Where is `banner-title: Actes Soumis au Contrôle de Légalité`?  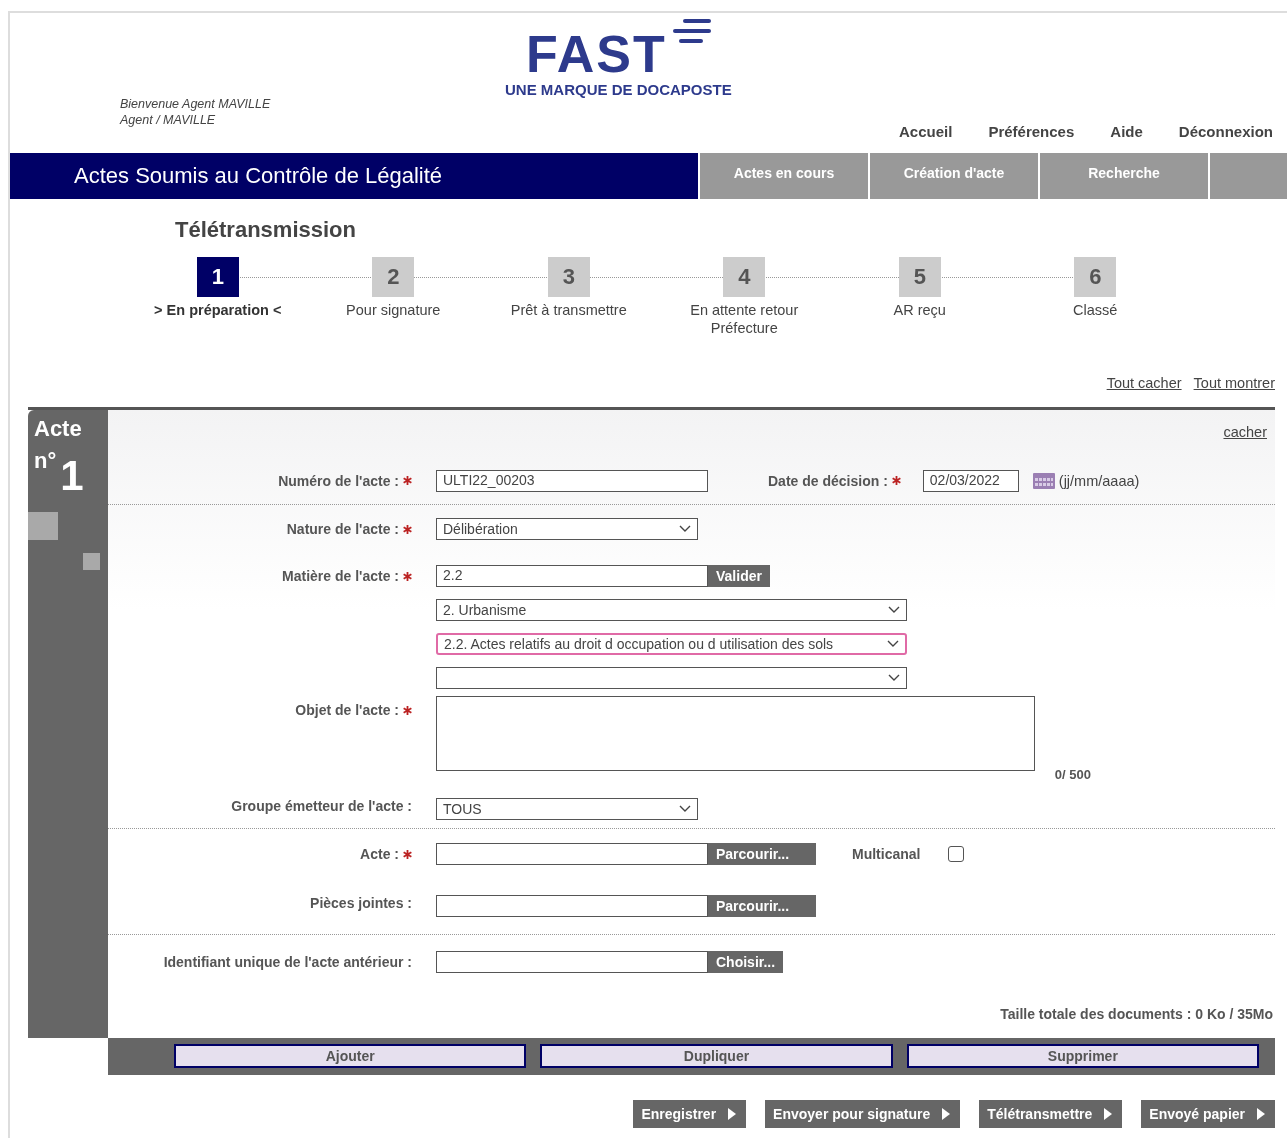
banner-title: Actes Soumis au Contrôle de Légalité is located at coordinates (258, 176).